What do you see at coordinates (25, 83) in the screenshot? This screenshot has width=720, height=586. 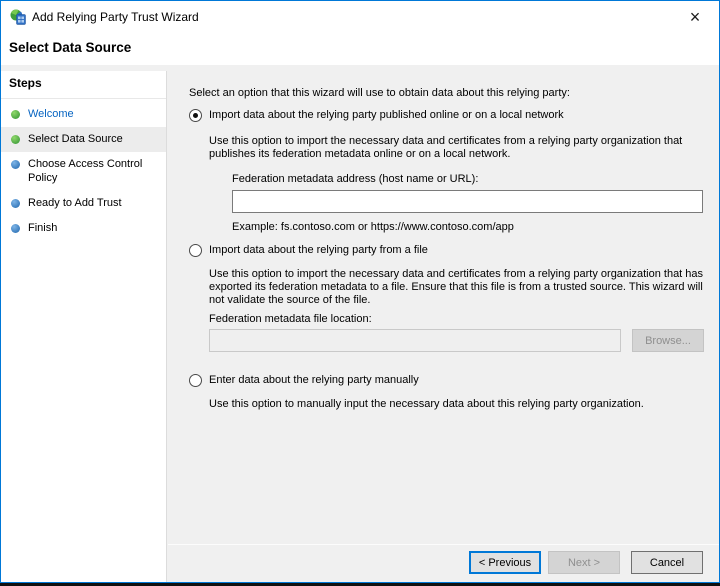 I see `steps-heading: Steps` at bounding box center [25, 83].